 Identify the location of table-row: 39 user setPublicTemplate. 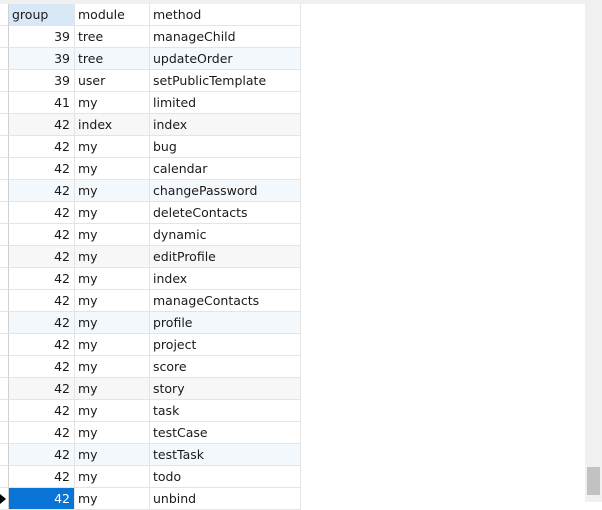
(150, 81).